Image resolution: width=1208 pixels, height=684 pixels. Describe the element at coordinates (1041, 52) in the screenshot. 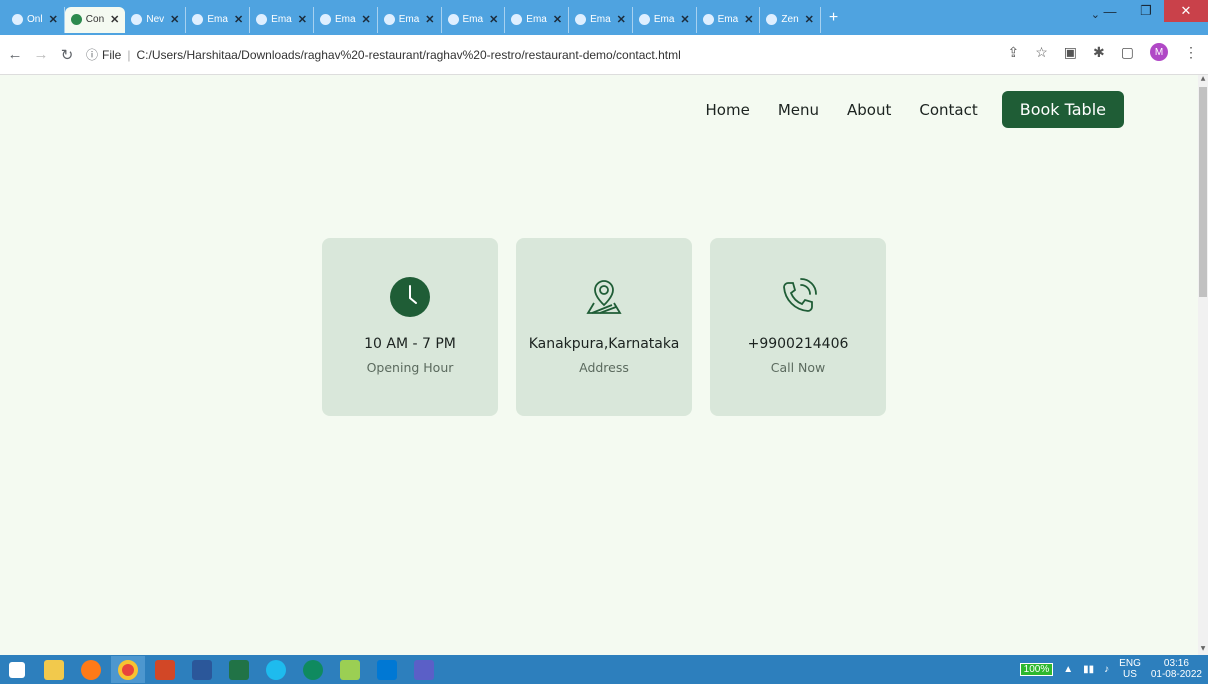

I see `bookmark-star-icon: ☆` at that location.